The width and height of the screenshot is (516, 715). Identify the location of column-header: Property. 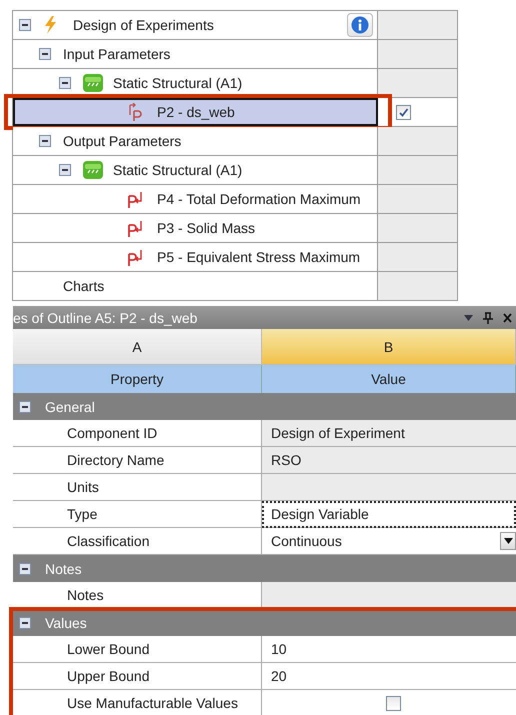
(137, 379).